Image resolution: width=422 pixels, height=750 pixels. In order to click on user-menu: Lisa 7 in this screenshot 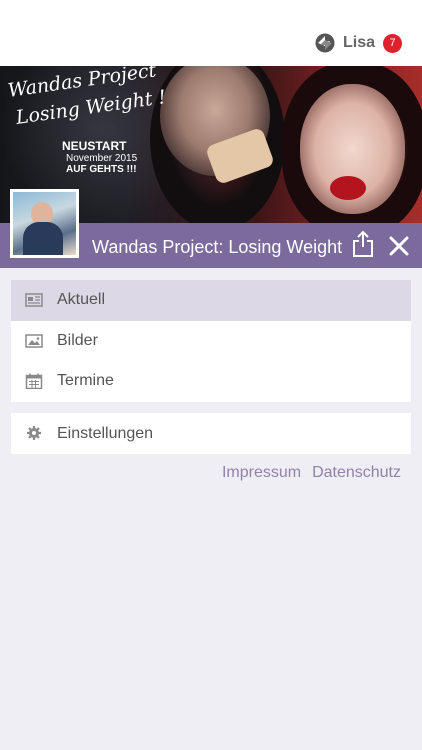, I will do `click(358, 43)`.